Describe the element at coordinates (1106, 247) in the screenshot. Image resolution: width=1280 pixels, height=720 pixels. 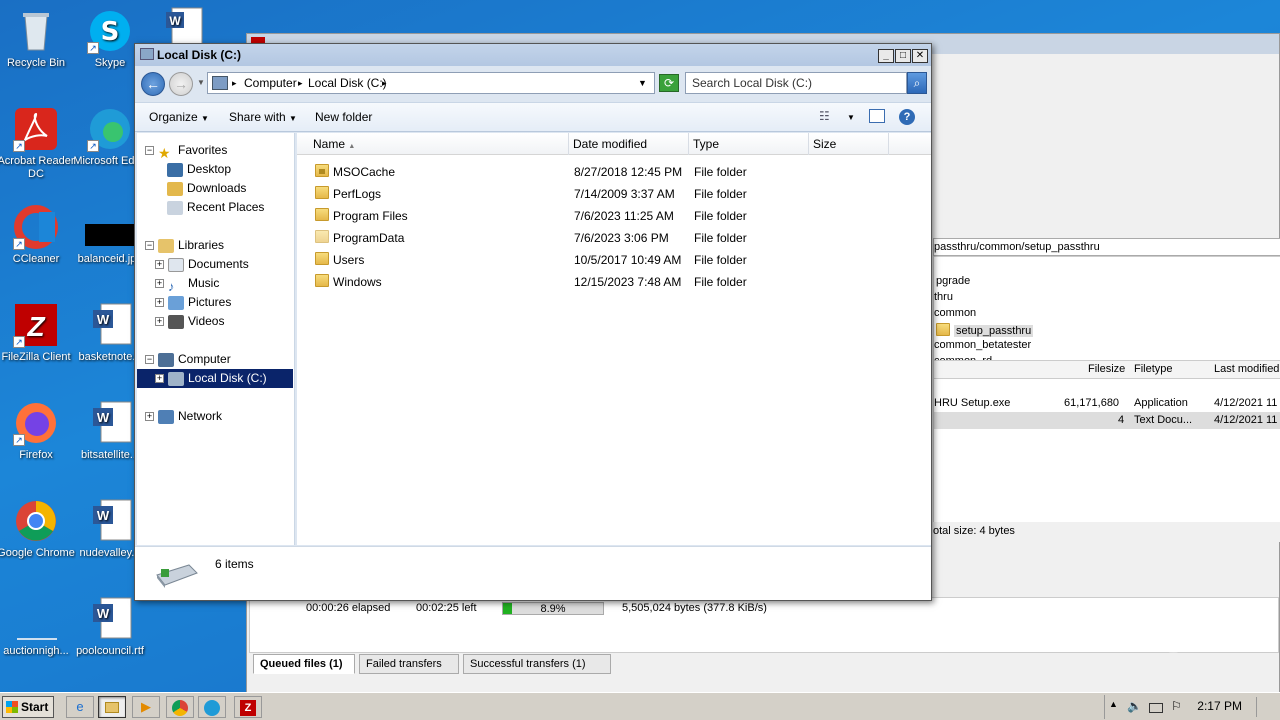
I see `remote-path-input: passthru/common/setup_passthru` at that location.